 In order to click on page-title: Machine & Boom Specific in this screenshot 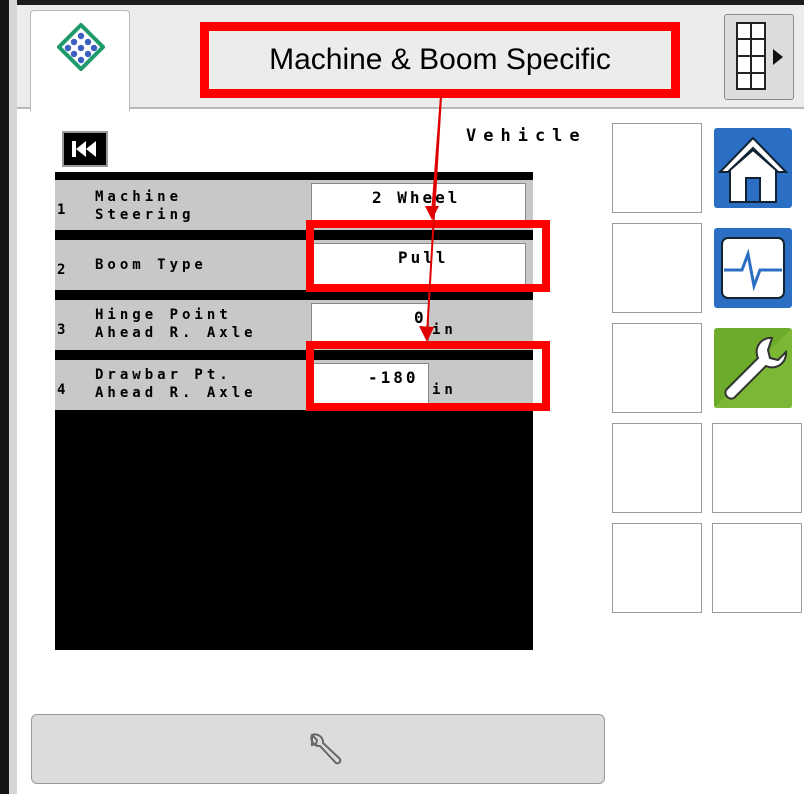, I will do `click(440, 59)`.